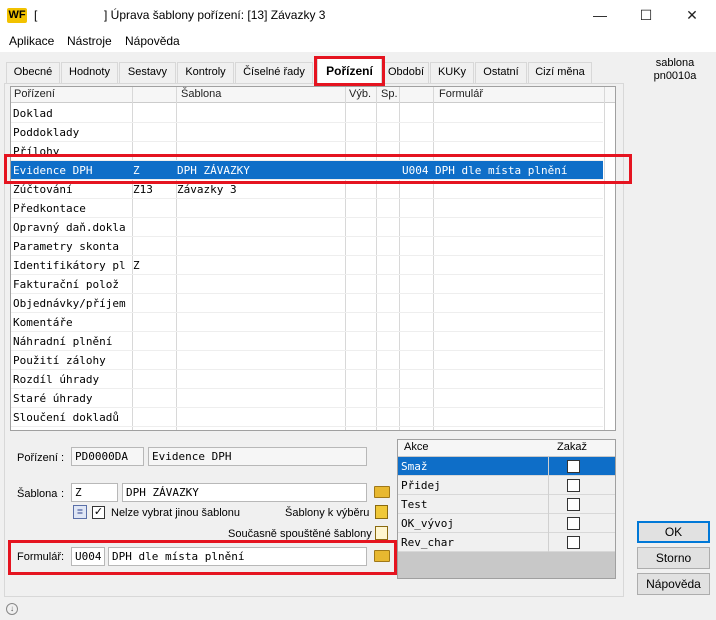  Describe the element at coordinates (143, 189) in the screenshot. I see `row-z-cell: Z13` at that location.